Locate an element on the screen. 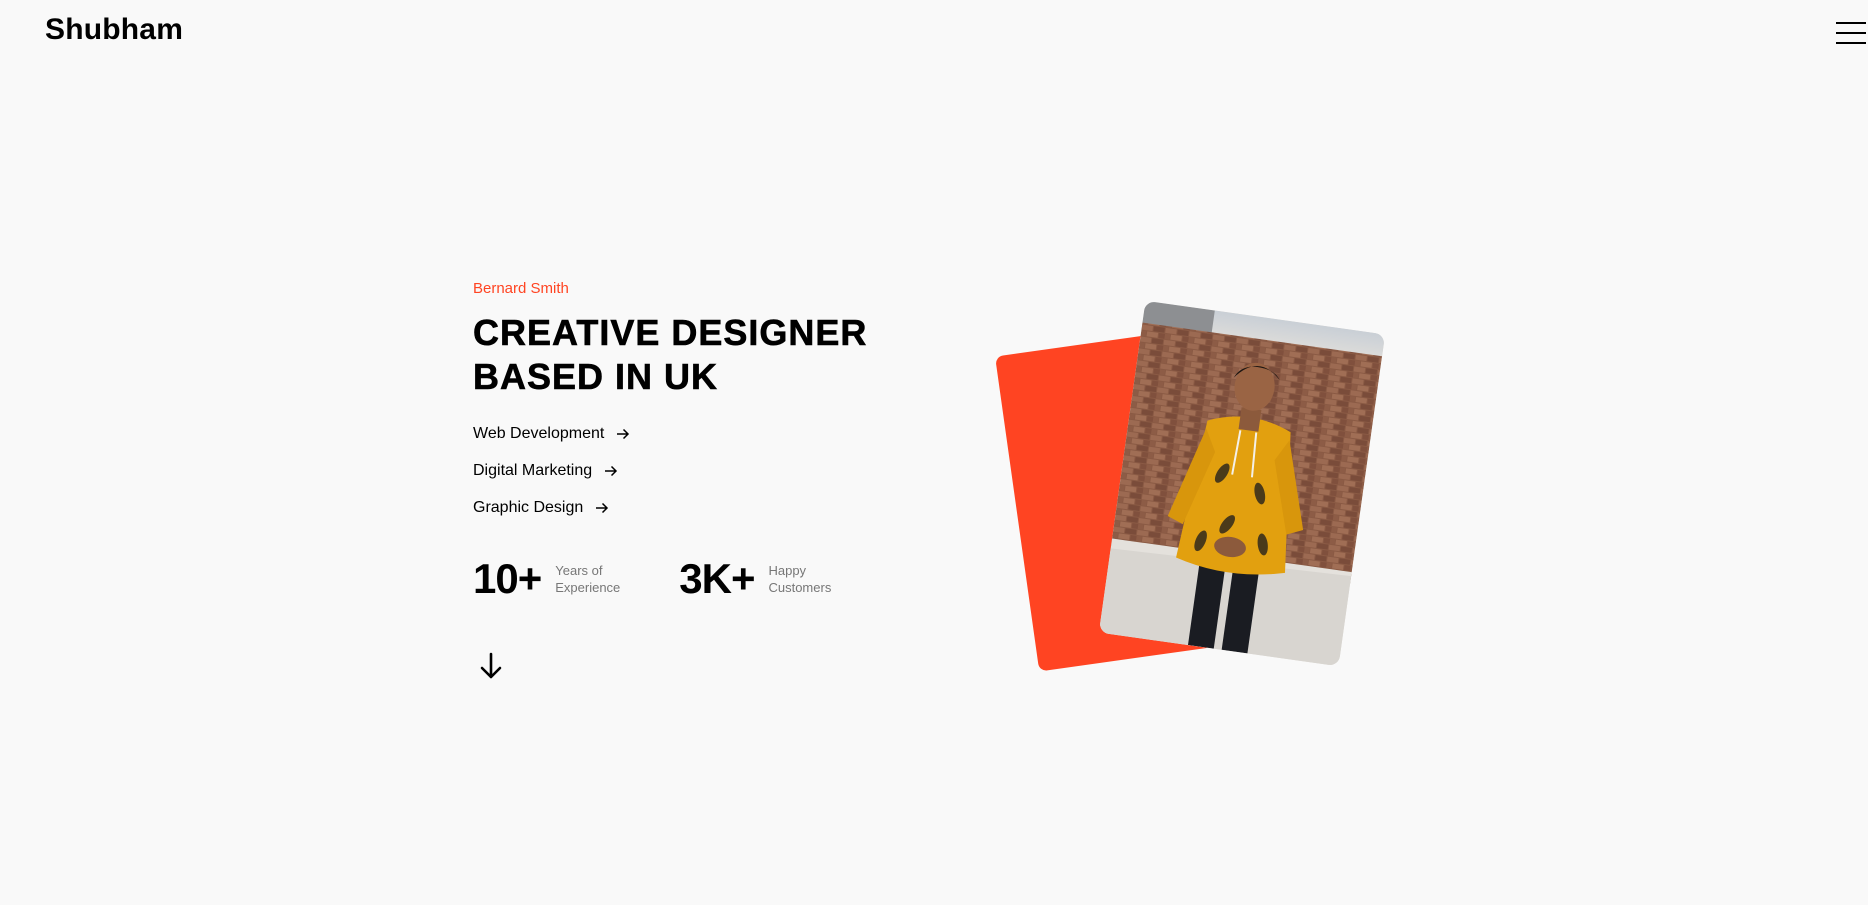 The height and width of the screenshot is (905, 1868). hero-image-group is located at coordinates (1197, 490).